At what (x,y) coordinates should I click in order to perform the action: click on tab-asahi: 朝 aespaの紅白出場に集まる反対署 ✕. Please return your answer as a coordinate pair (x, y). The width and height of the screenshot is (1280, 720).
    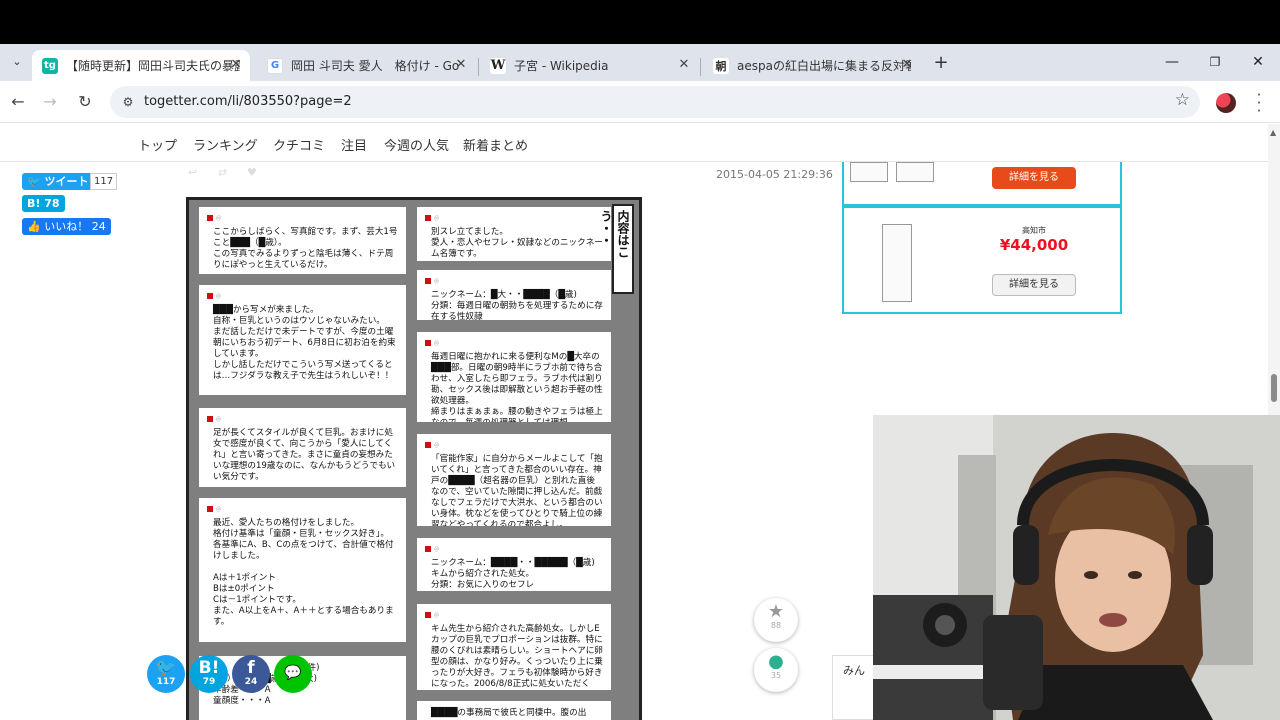
    Looking at the image, I should click on (812, 65).